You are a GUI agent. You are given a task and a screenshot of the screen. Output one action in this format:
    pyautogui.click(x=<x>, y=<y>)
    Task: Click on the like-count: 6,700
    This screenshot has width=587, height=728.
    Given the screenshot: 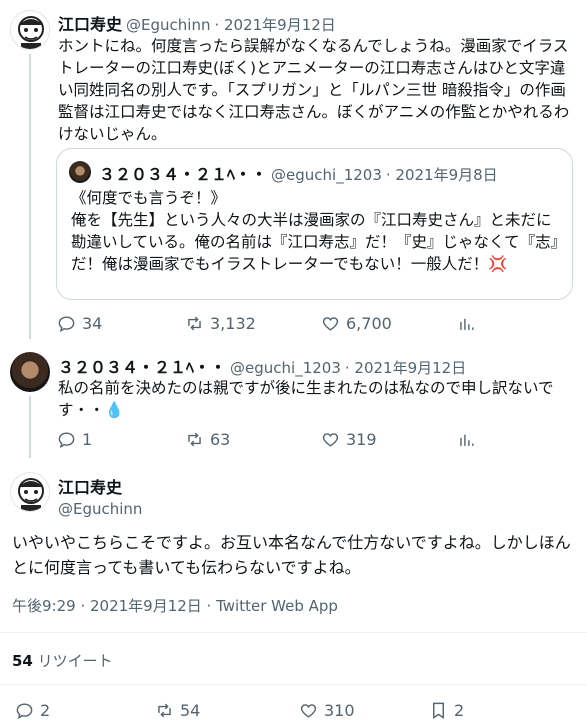 What is the action you would take?
    pyautogui.click(x=369, y=323)
    